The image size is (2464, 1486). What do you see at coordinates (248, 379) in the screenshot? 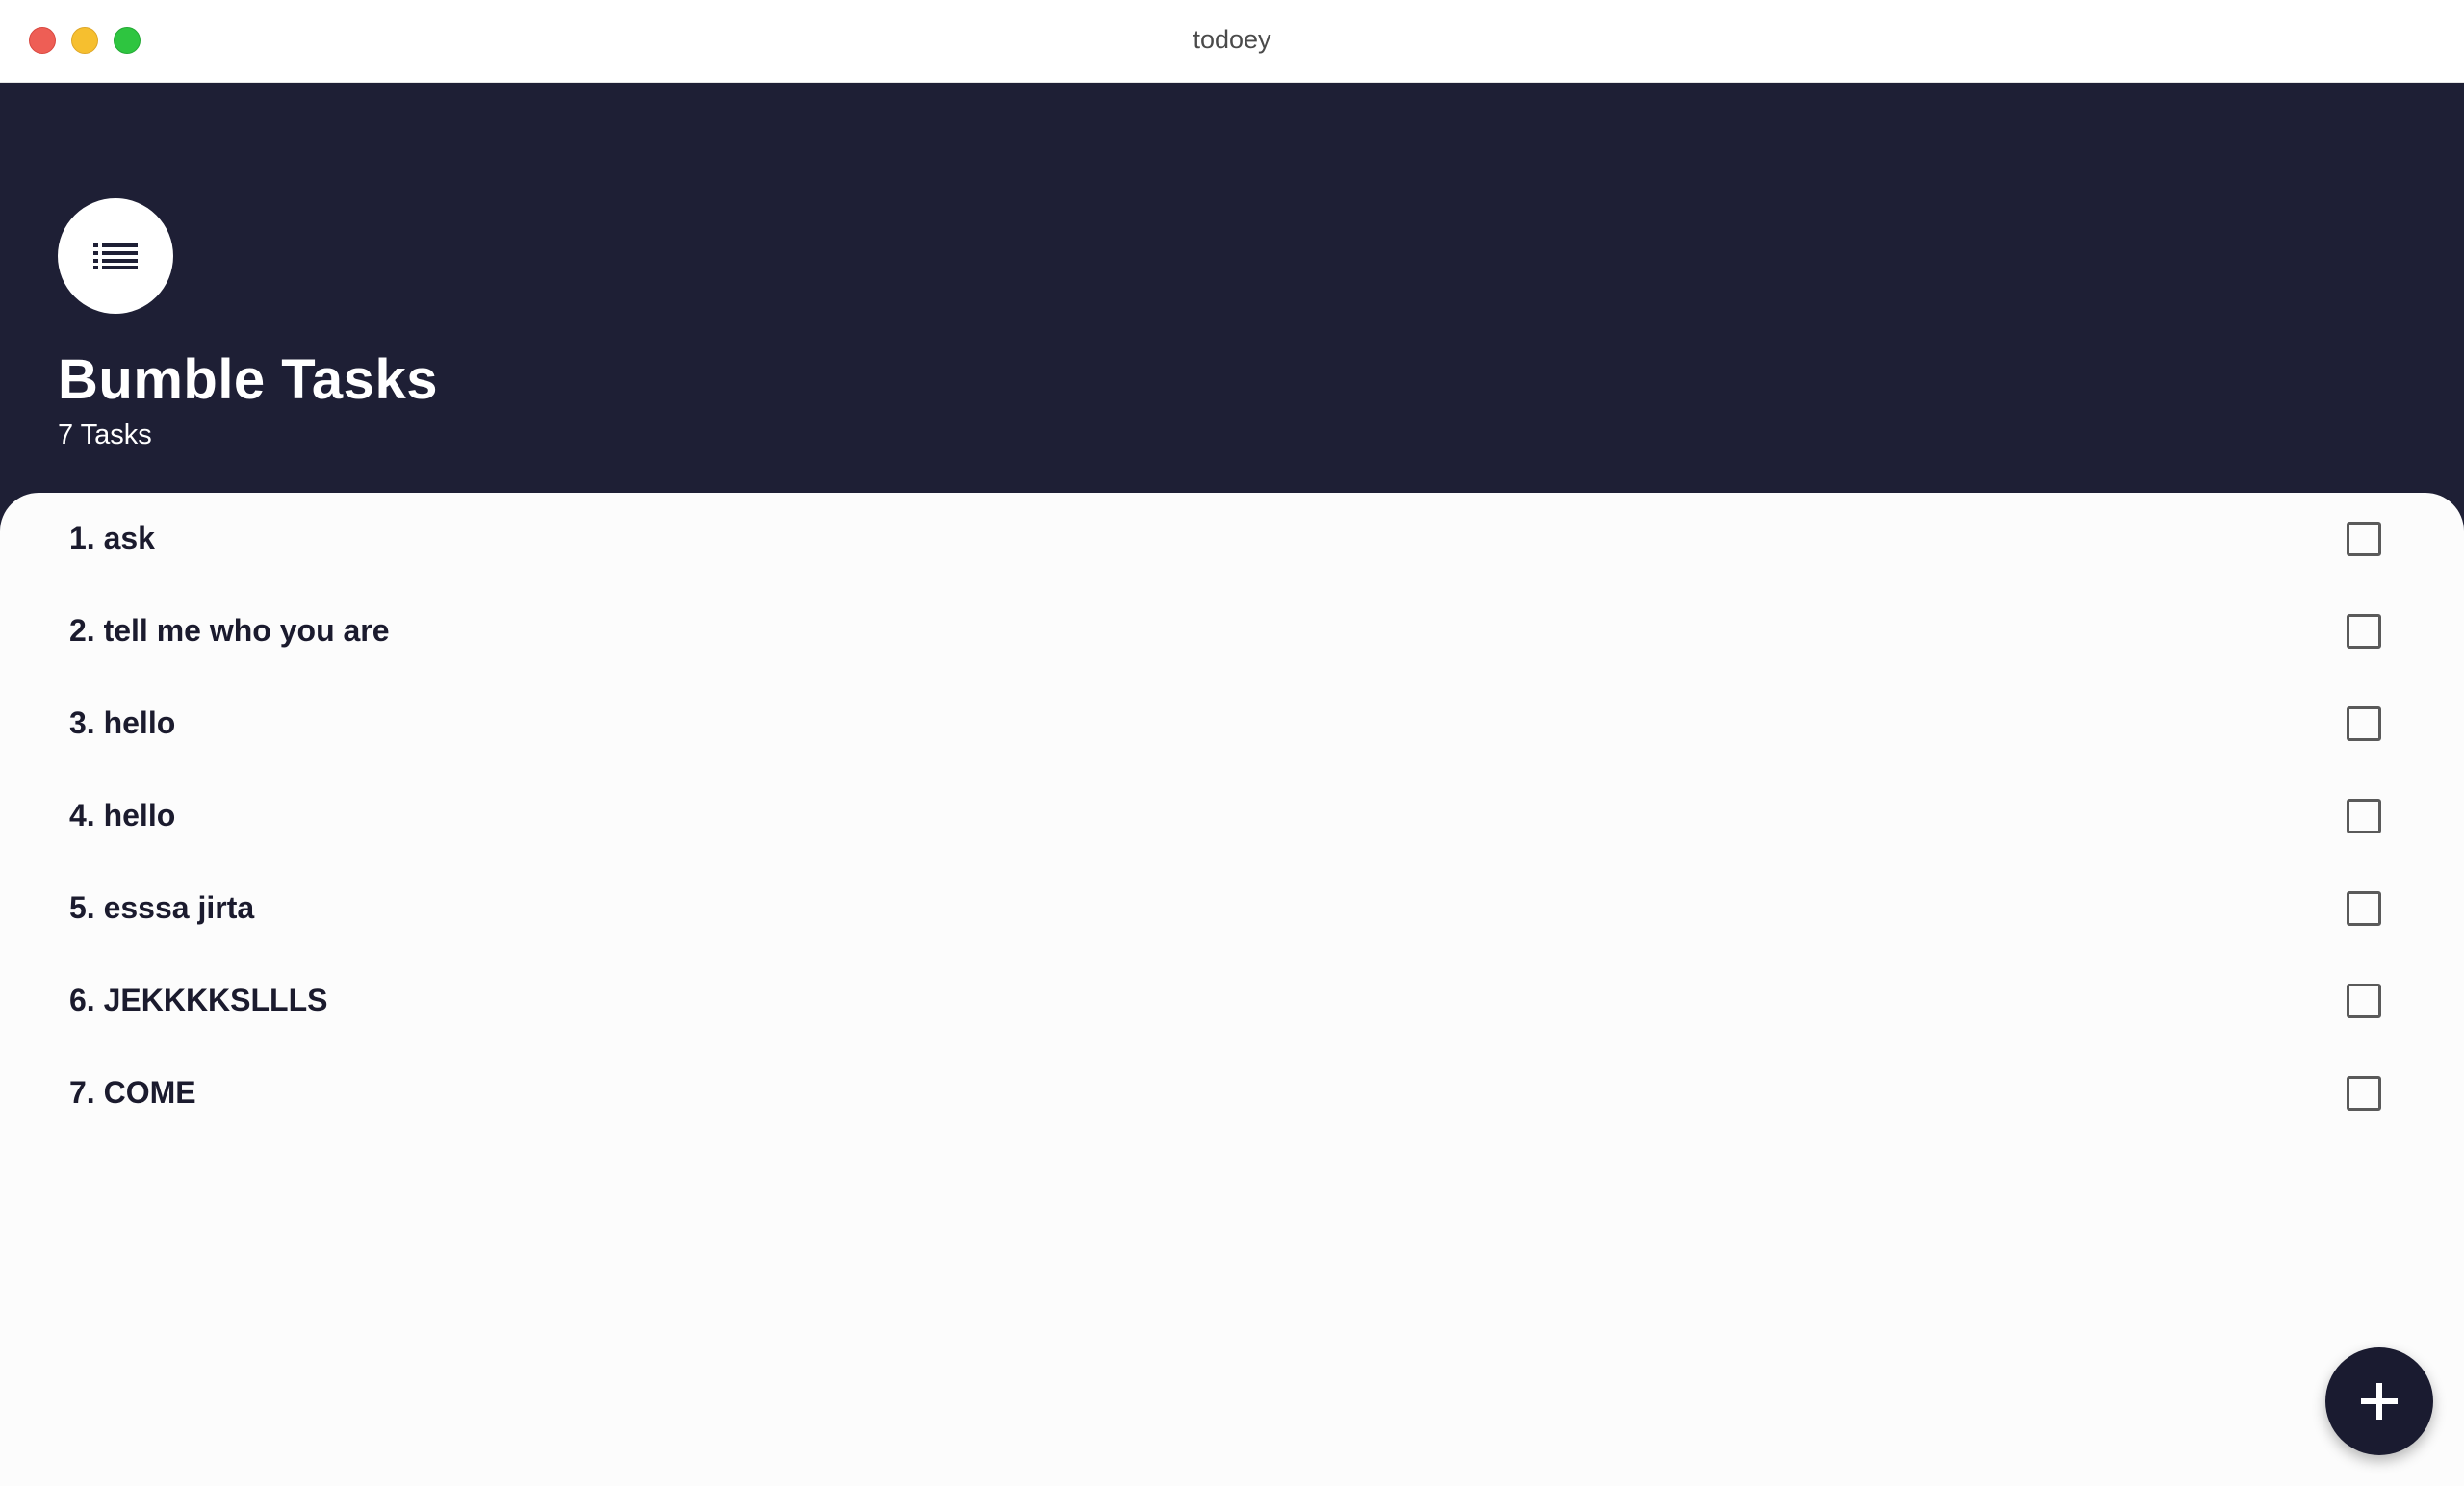
I see `list-title: Bumble Tasks` at bounding box center [248, 379].